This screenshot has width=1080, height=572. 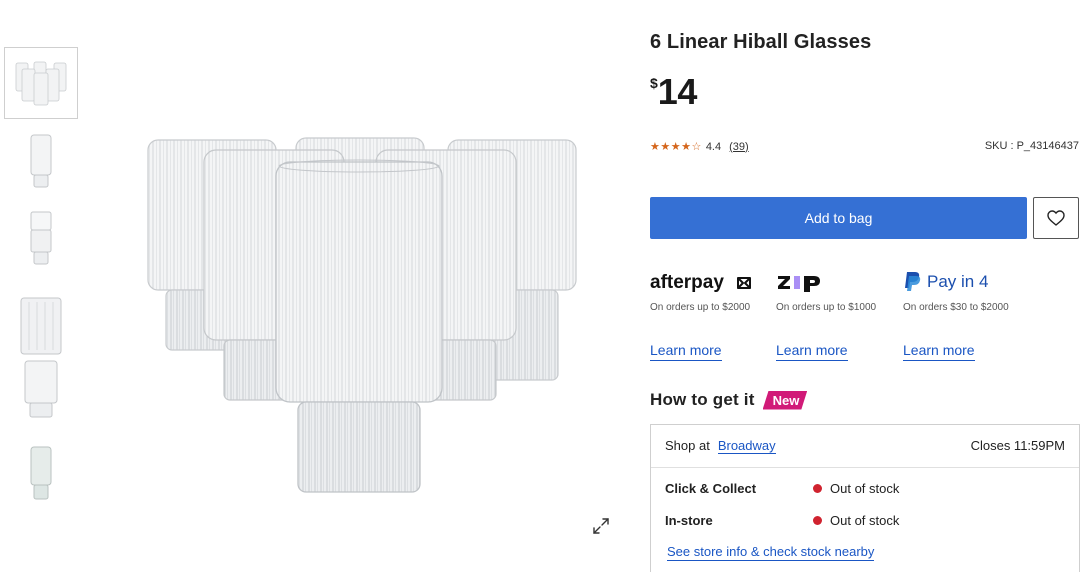 I want to click on paypal-icon, so click(x=913, y=281).